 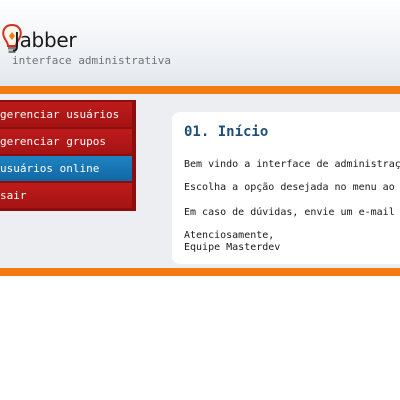 What do you see at coordinates (292, 187) in the screenshot?
I see `instruction-text: Escolha a opção desejada no menu ao l` at bounding box center [292, 187].